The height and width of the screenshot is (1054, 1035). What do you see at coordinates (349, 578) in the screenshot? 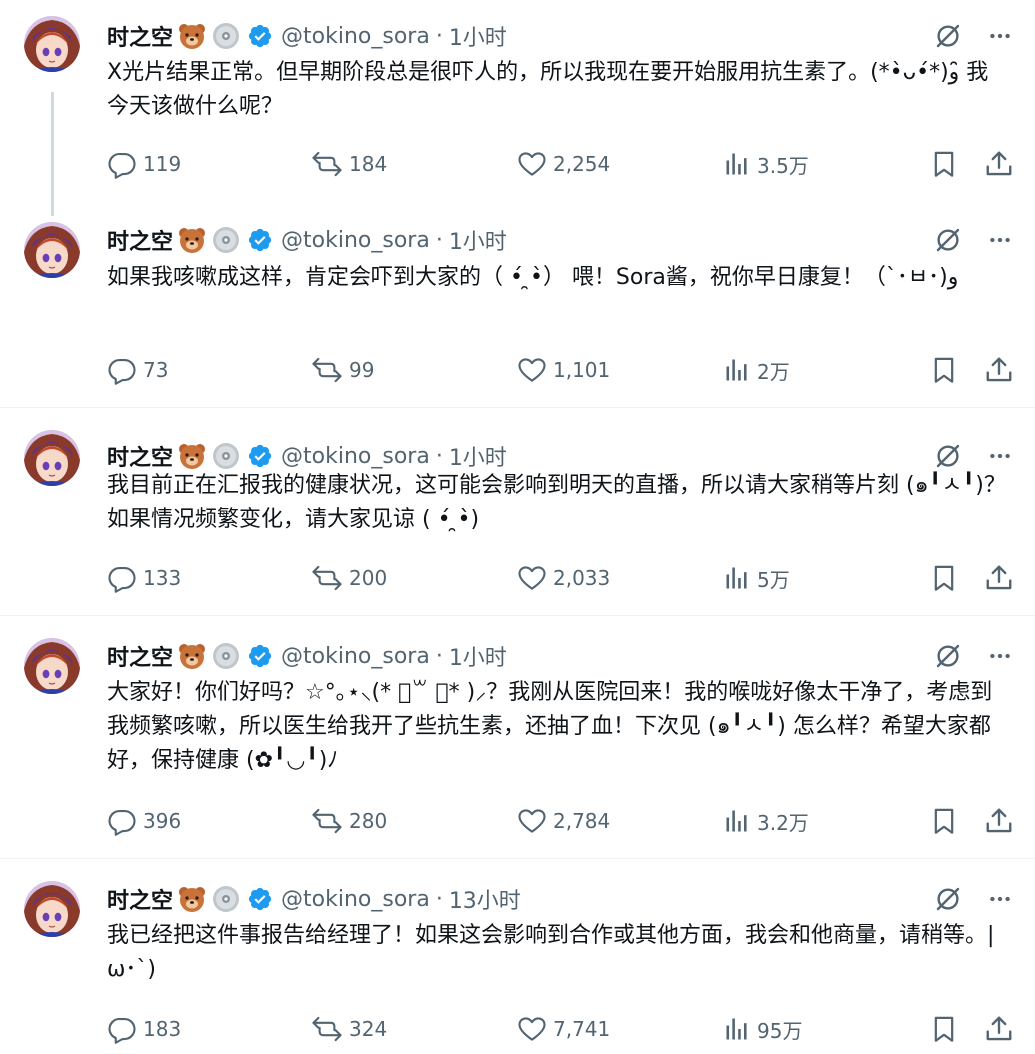
I see `retweet-button: 200` at bounding box center [349, 578].